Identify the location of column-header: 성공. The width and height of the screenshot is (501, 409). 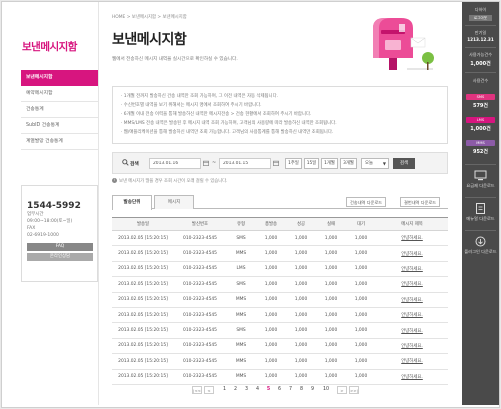
(301, 224).